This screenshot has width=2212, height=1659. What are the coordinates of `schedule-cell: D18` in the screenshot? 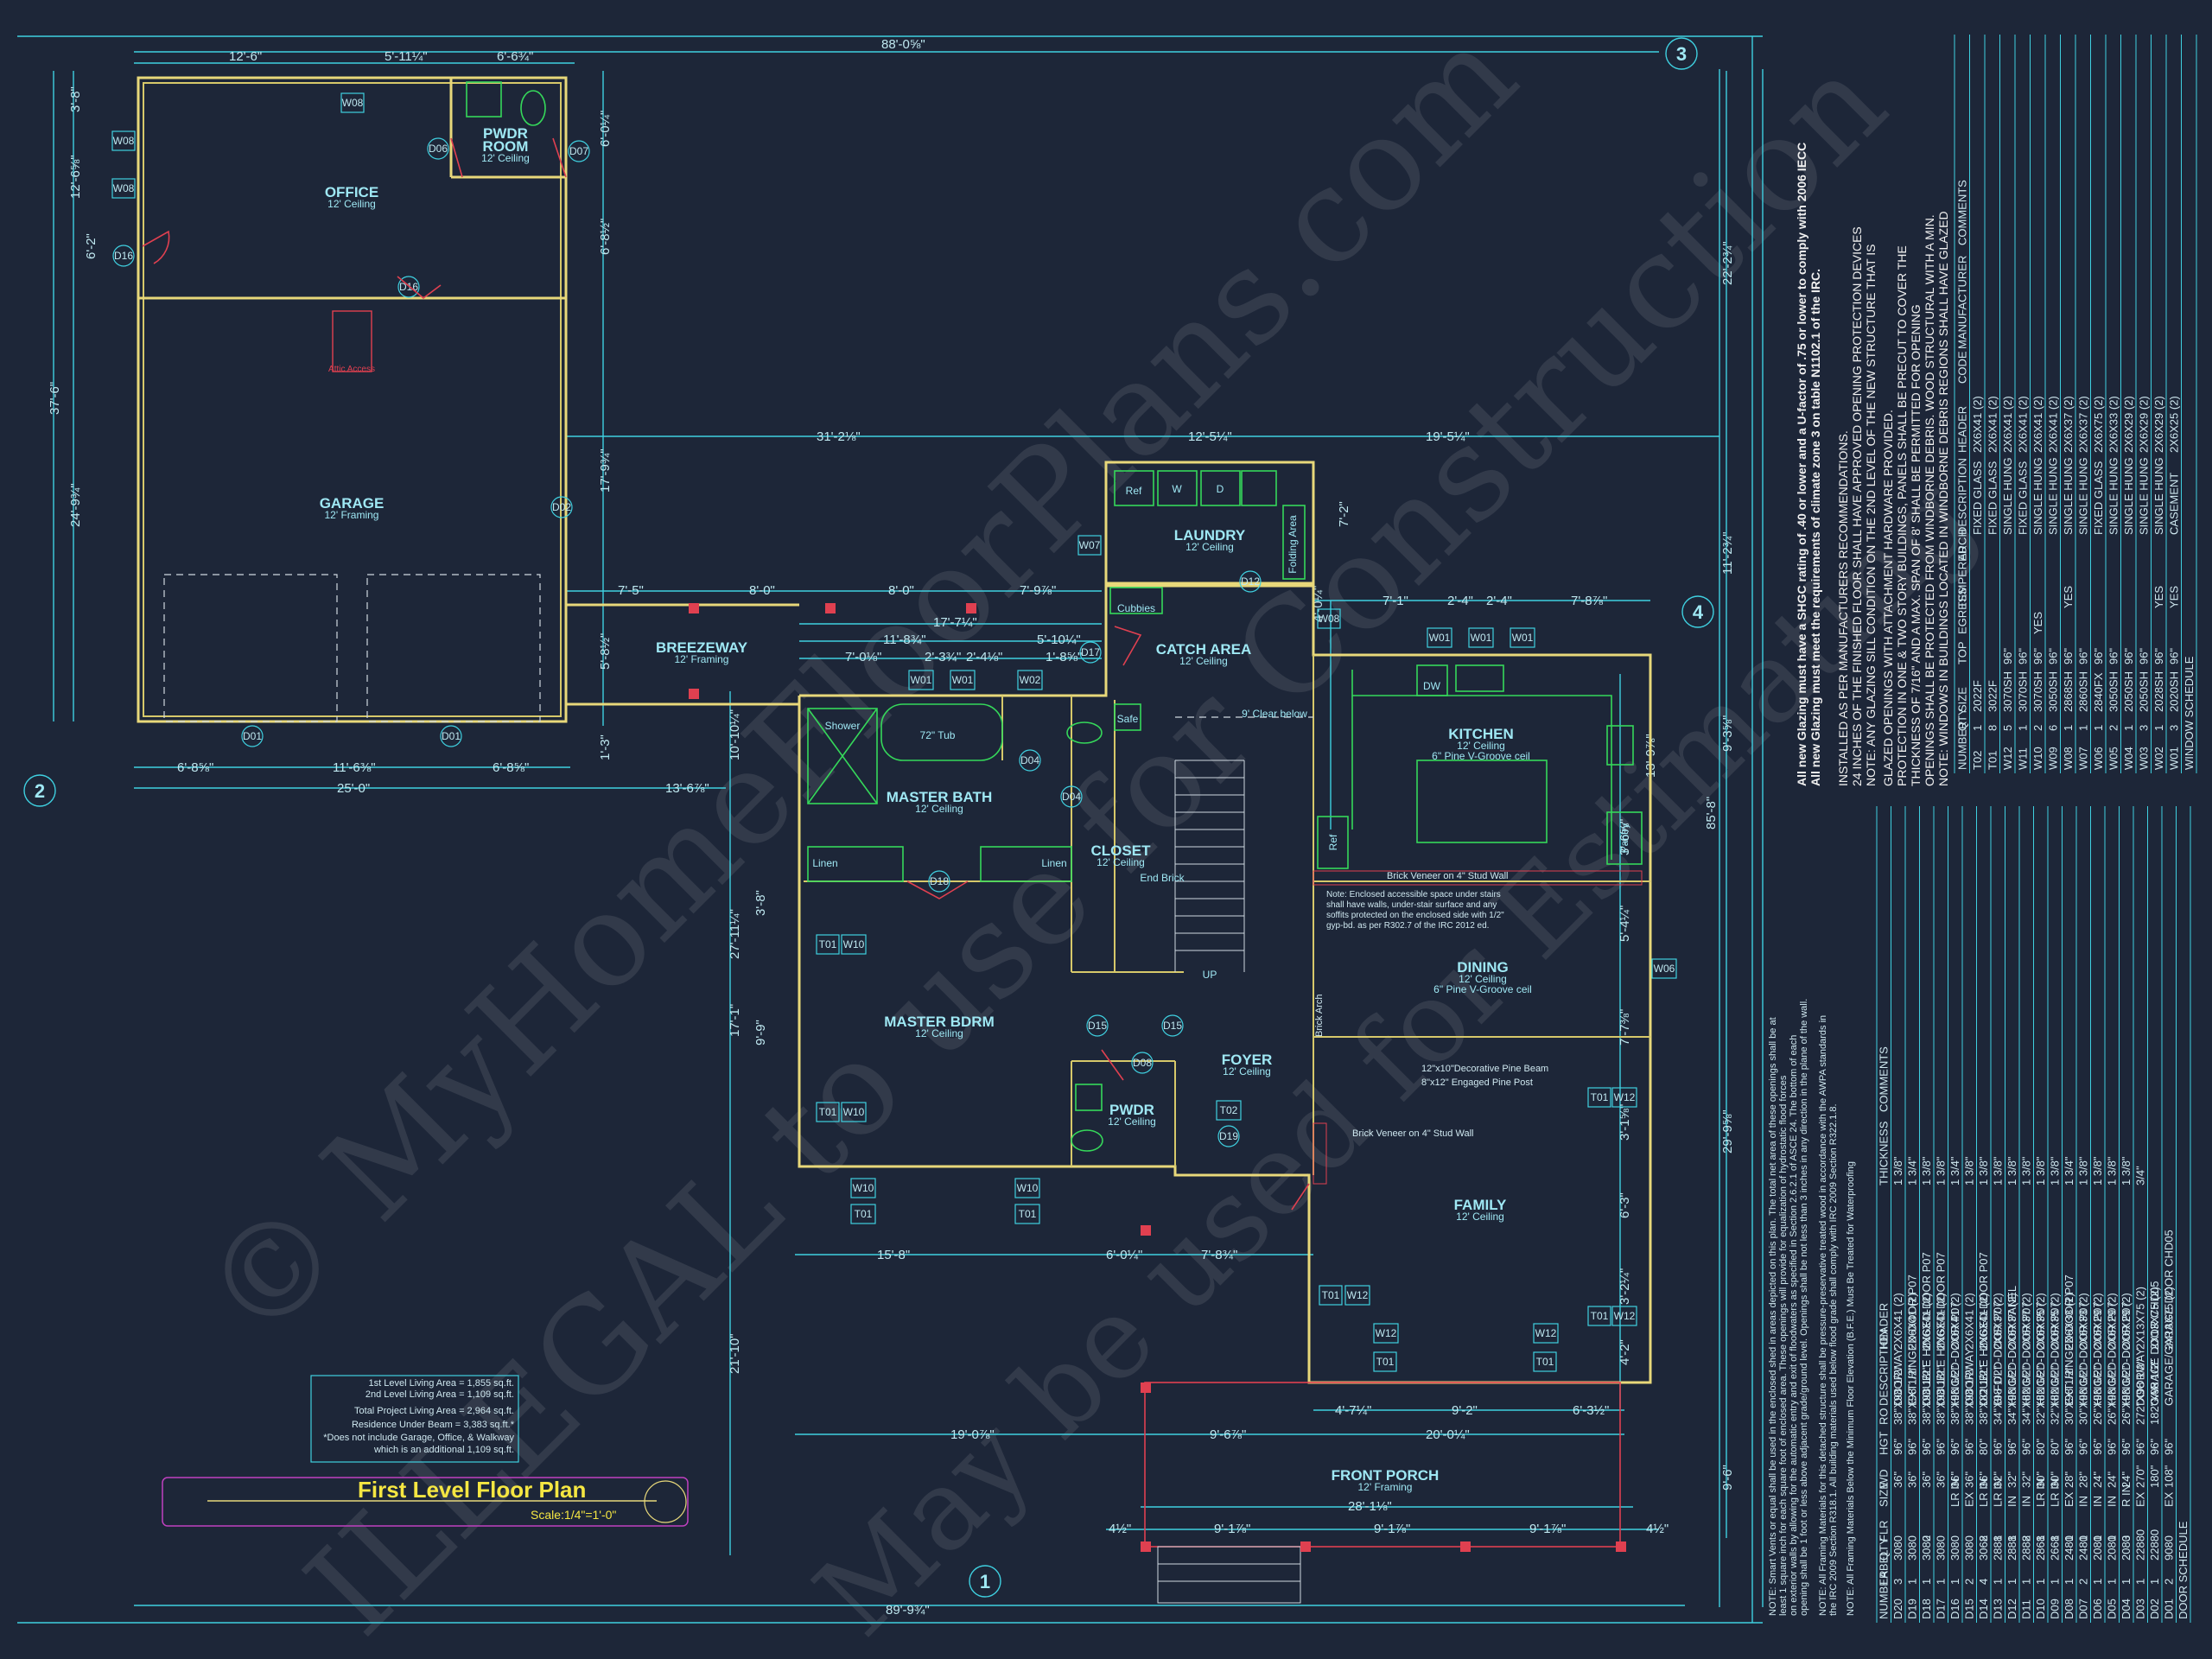 It's located at (1927, 1609).